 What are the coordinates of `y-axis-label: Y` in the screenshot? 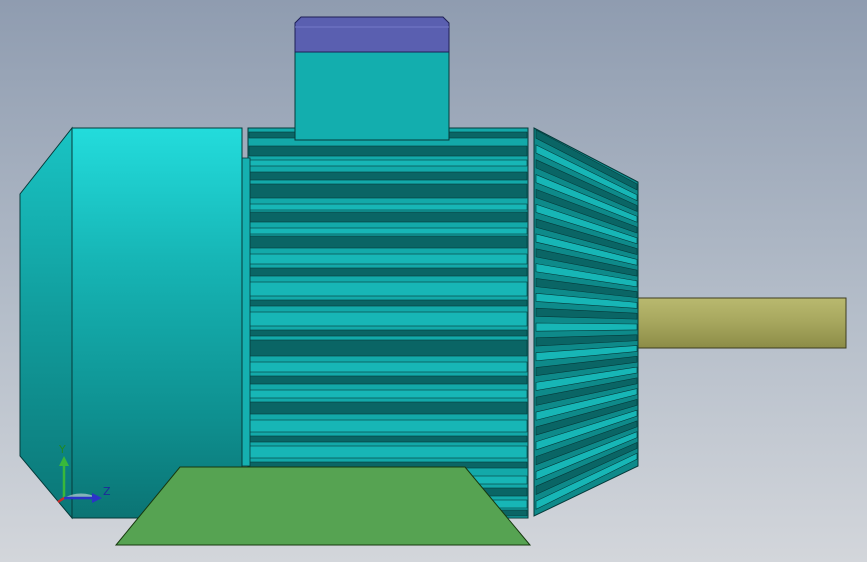 It's located at (62, 449).